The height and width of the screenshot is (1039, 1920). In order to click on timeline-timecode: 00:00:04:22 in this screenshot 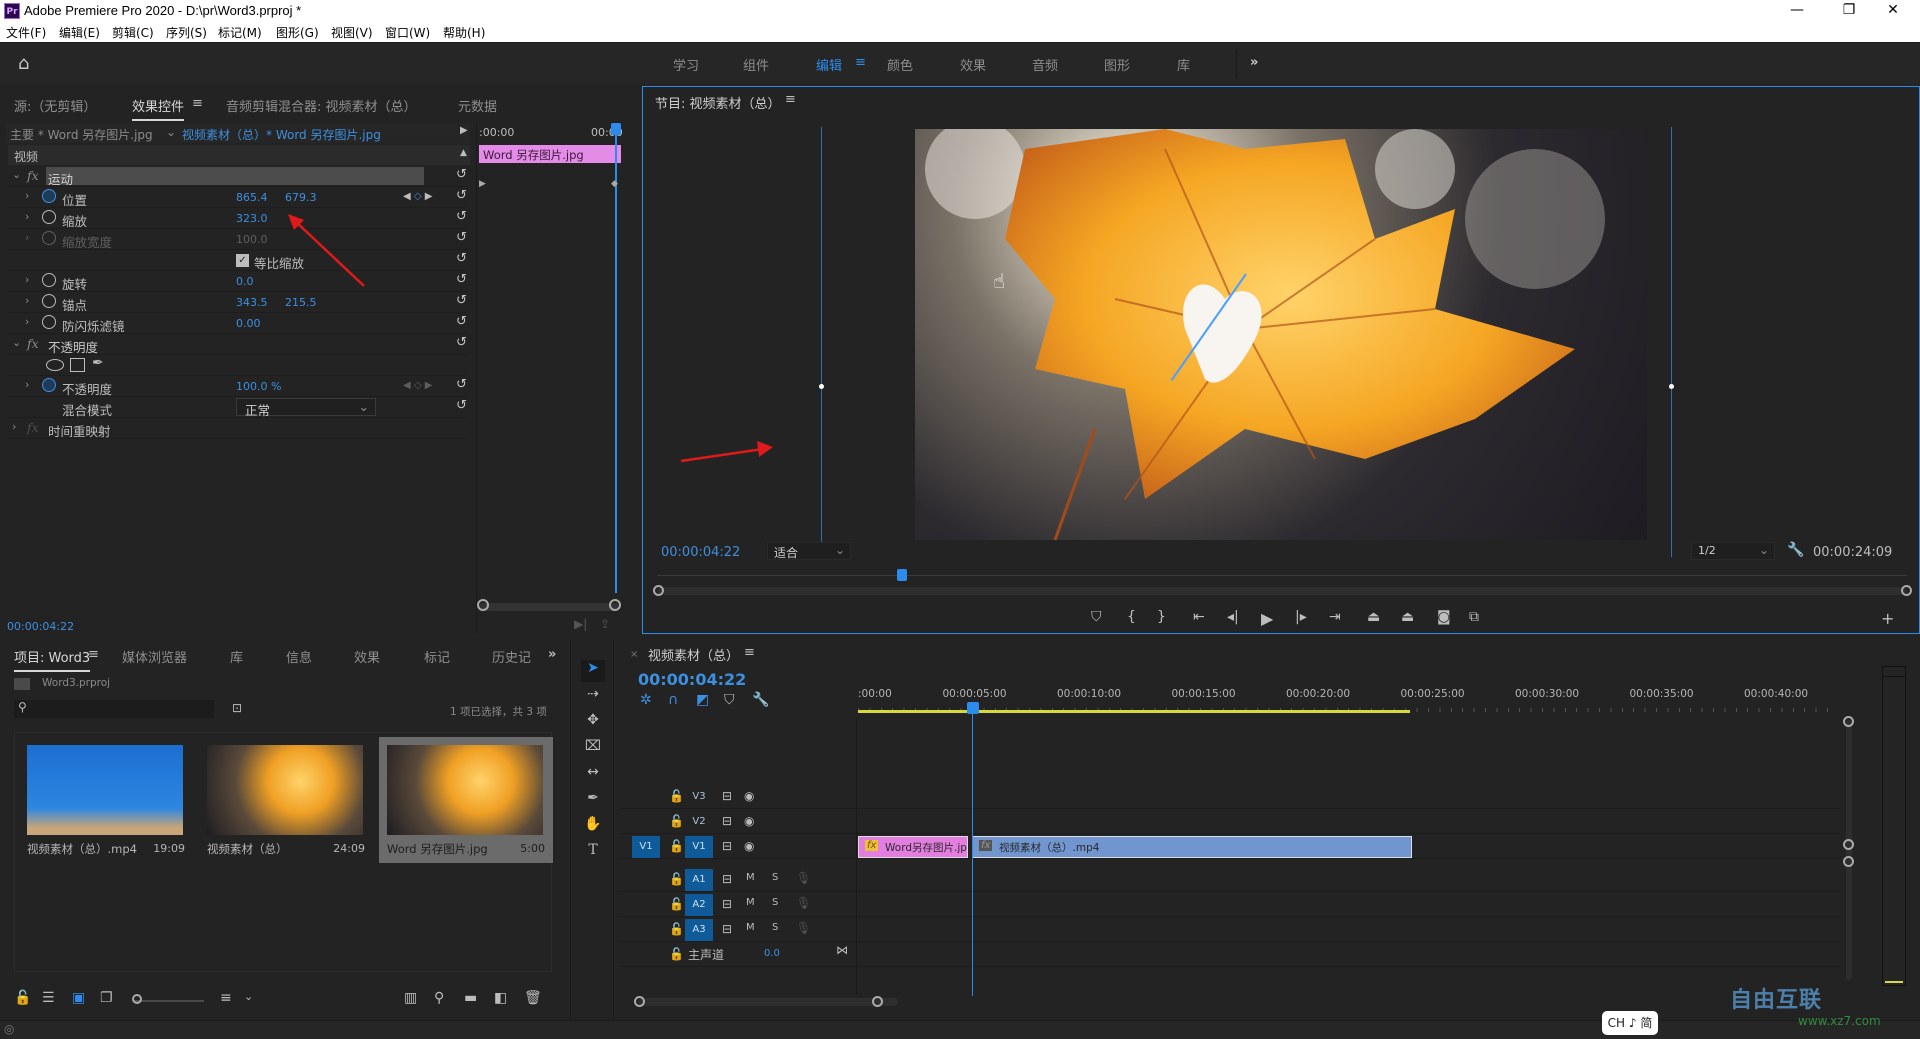, I will do `click(692, 679)`.